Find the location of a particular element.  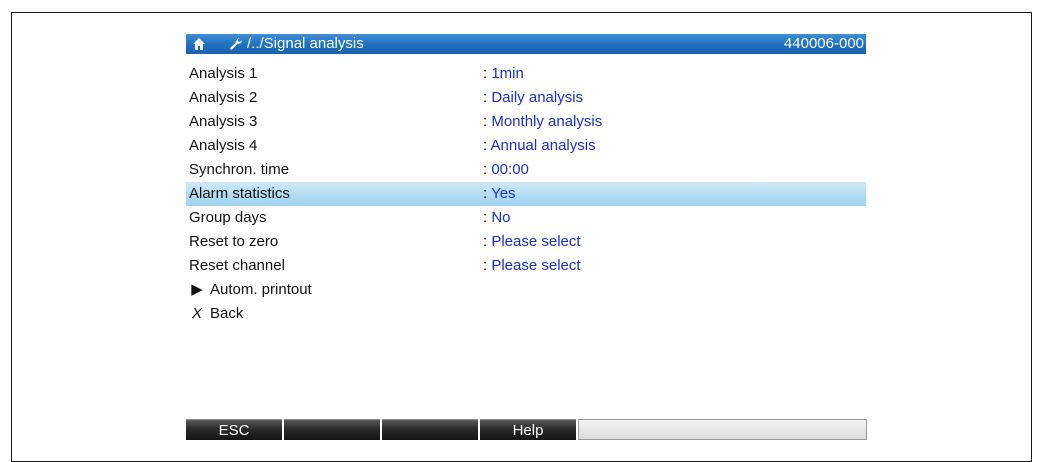

menu-row-value: : Daily analysis is located at coordinates (533, 98).